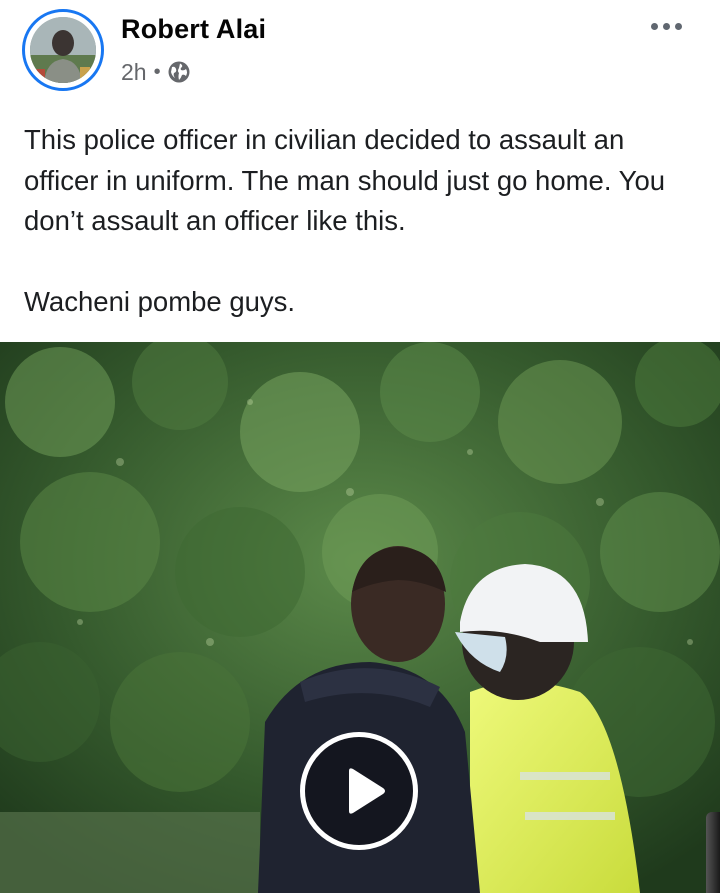 The image size is (720, 893). I want to click on caption-paragraph: Wacheni pombe guys., so click(160, 301).